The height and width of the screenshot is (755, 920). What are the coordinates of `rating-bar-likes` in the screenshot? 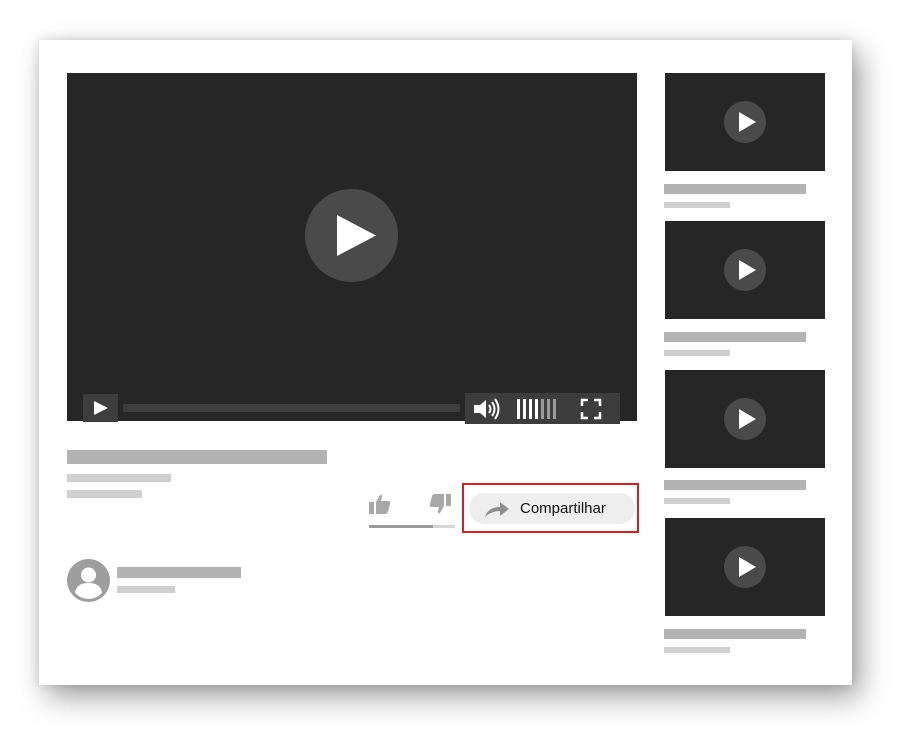 It's located at (401, 526).